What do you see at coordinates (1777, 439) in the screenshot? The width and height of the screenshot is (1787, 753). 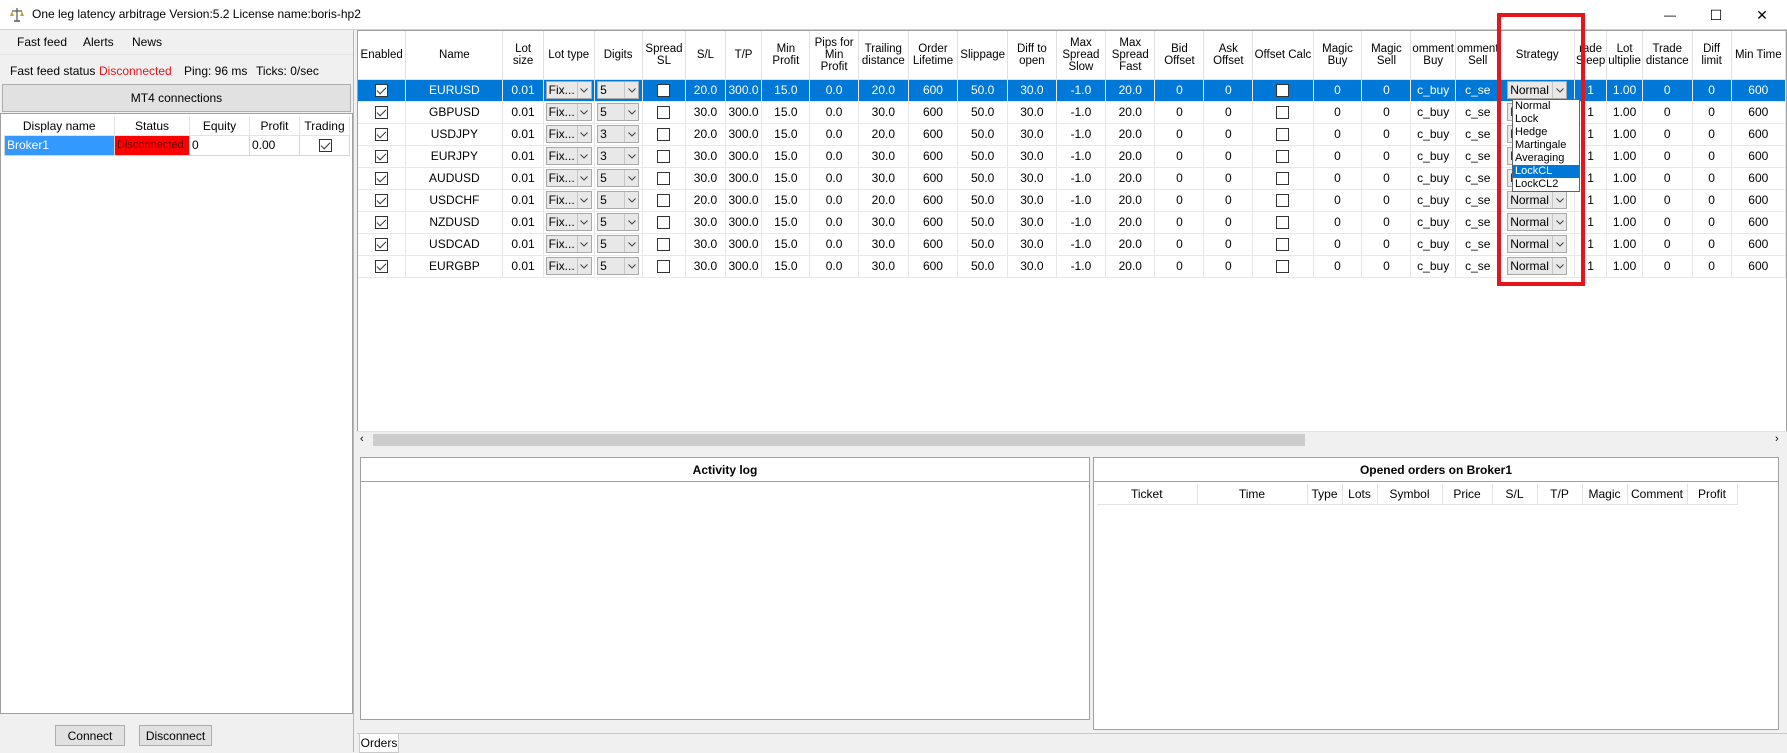 I see `scroll-right-icon: ›` at bounding box center [1777, 439].